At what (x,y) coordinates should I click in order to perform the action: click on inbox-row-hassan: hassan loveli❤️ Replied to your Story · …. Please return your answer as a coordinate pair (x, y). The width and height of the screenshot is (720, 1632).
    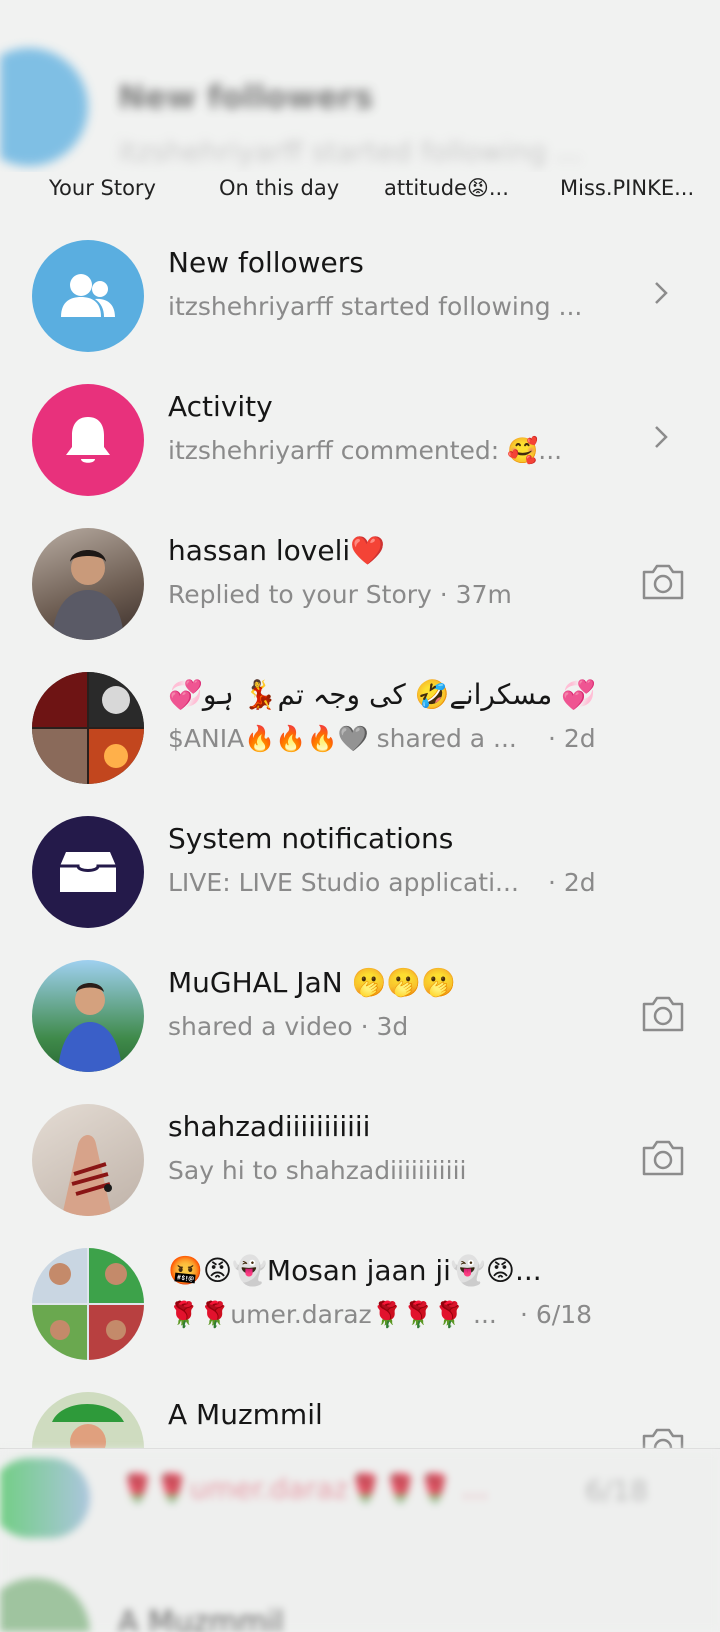
    Looking at the image, I should click on (360, 600).